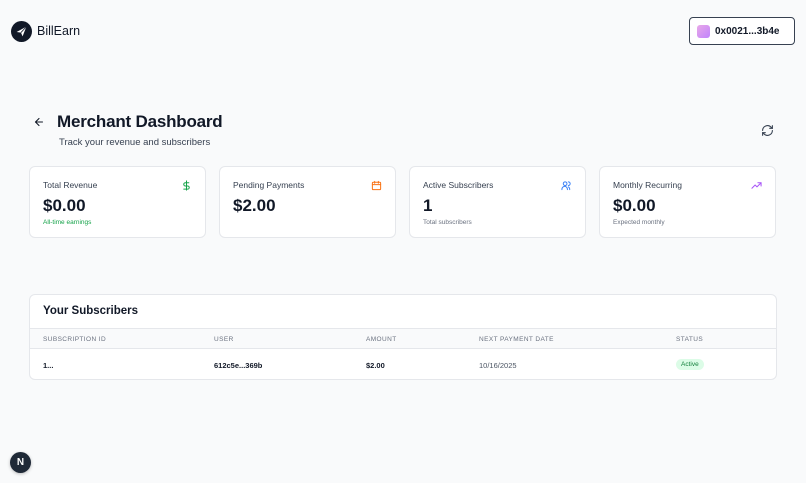 The height and width of the screenshot is (483, 806). What do you see at coordinates (566, 186) in the screenshot?
I see `users-icon` at bounding box center [566, 186].